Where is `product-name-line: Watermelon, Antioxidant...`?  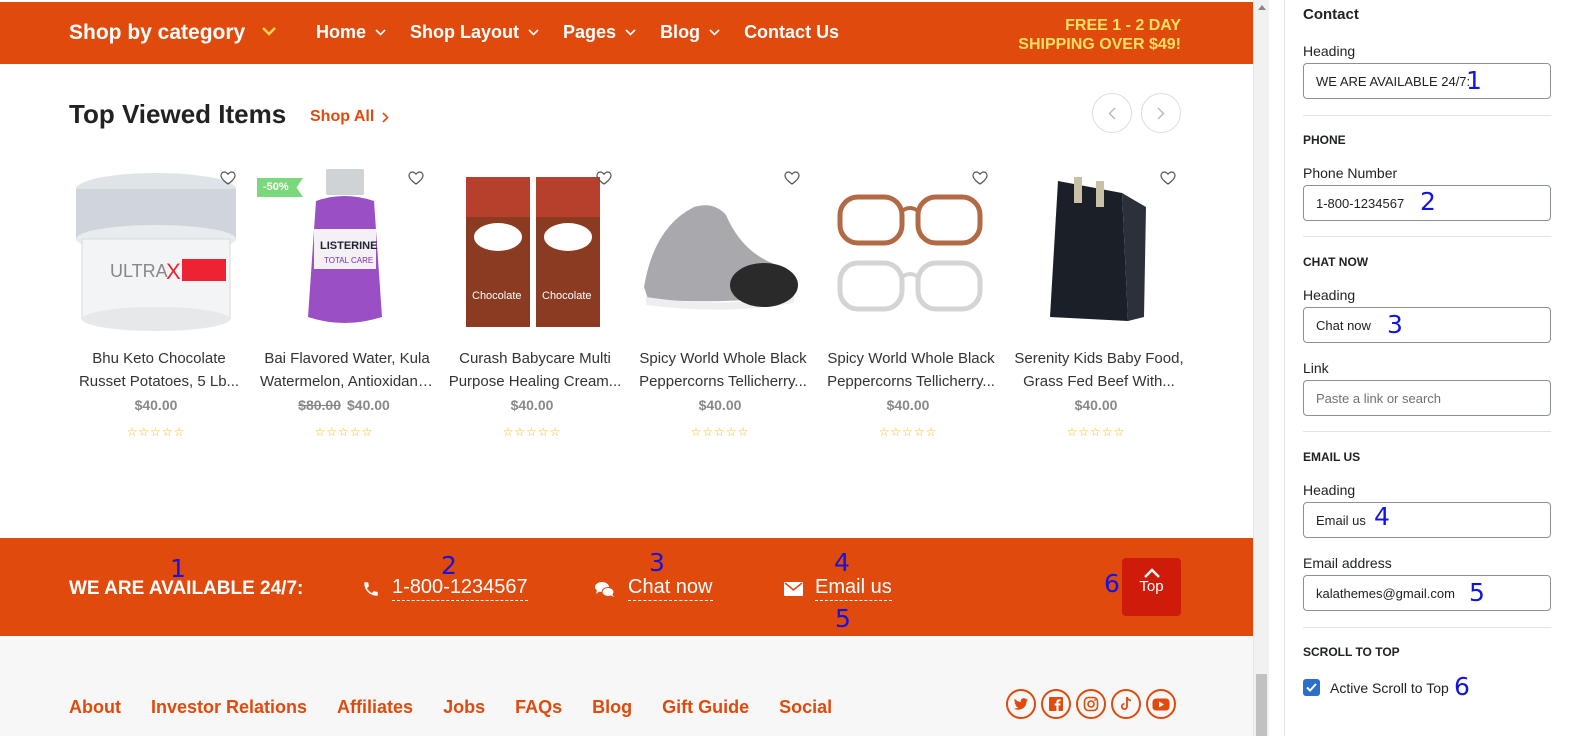
product-name-line: Watermelon, Antioxidant... is located at coordinates (347, 381).